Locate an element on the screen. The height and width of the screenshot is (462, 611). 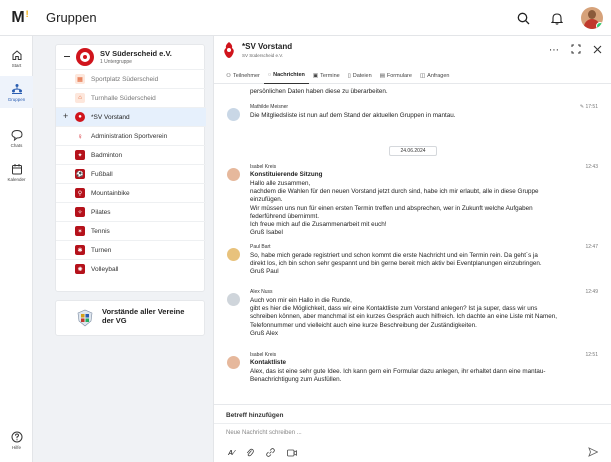
top-bar: M! Gruppen is located at coordinates (305, 18).